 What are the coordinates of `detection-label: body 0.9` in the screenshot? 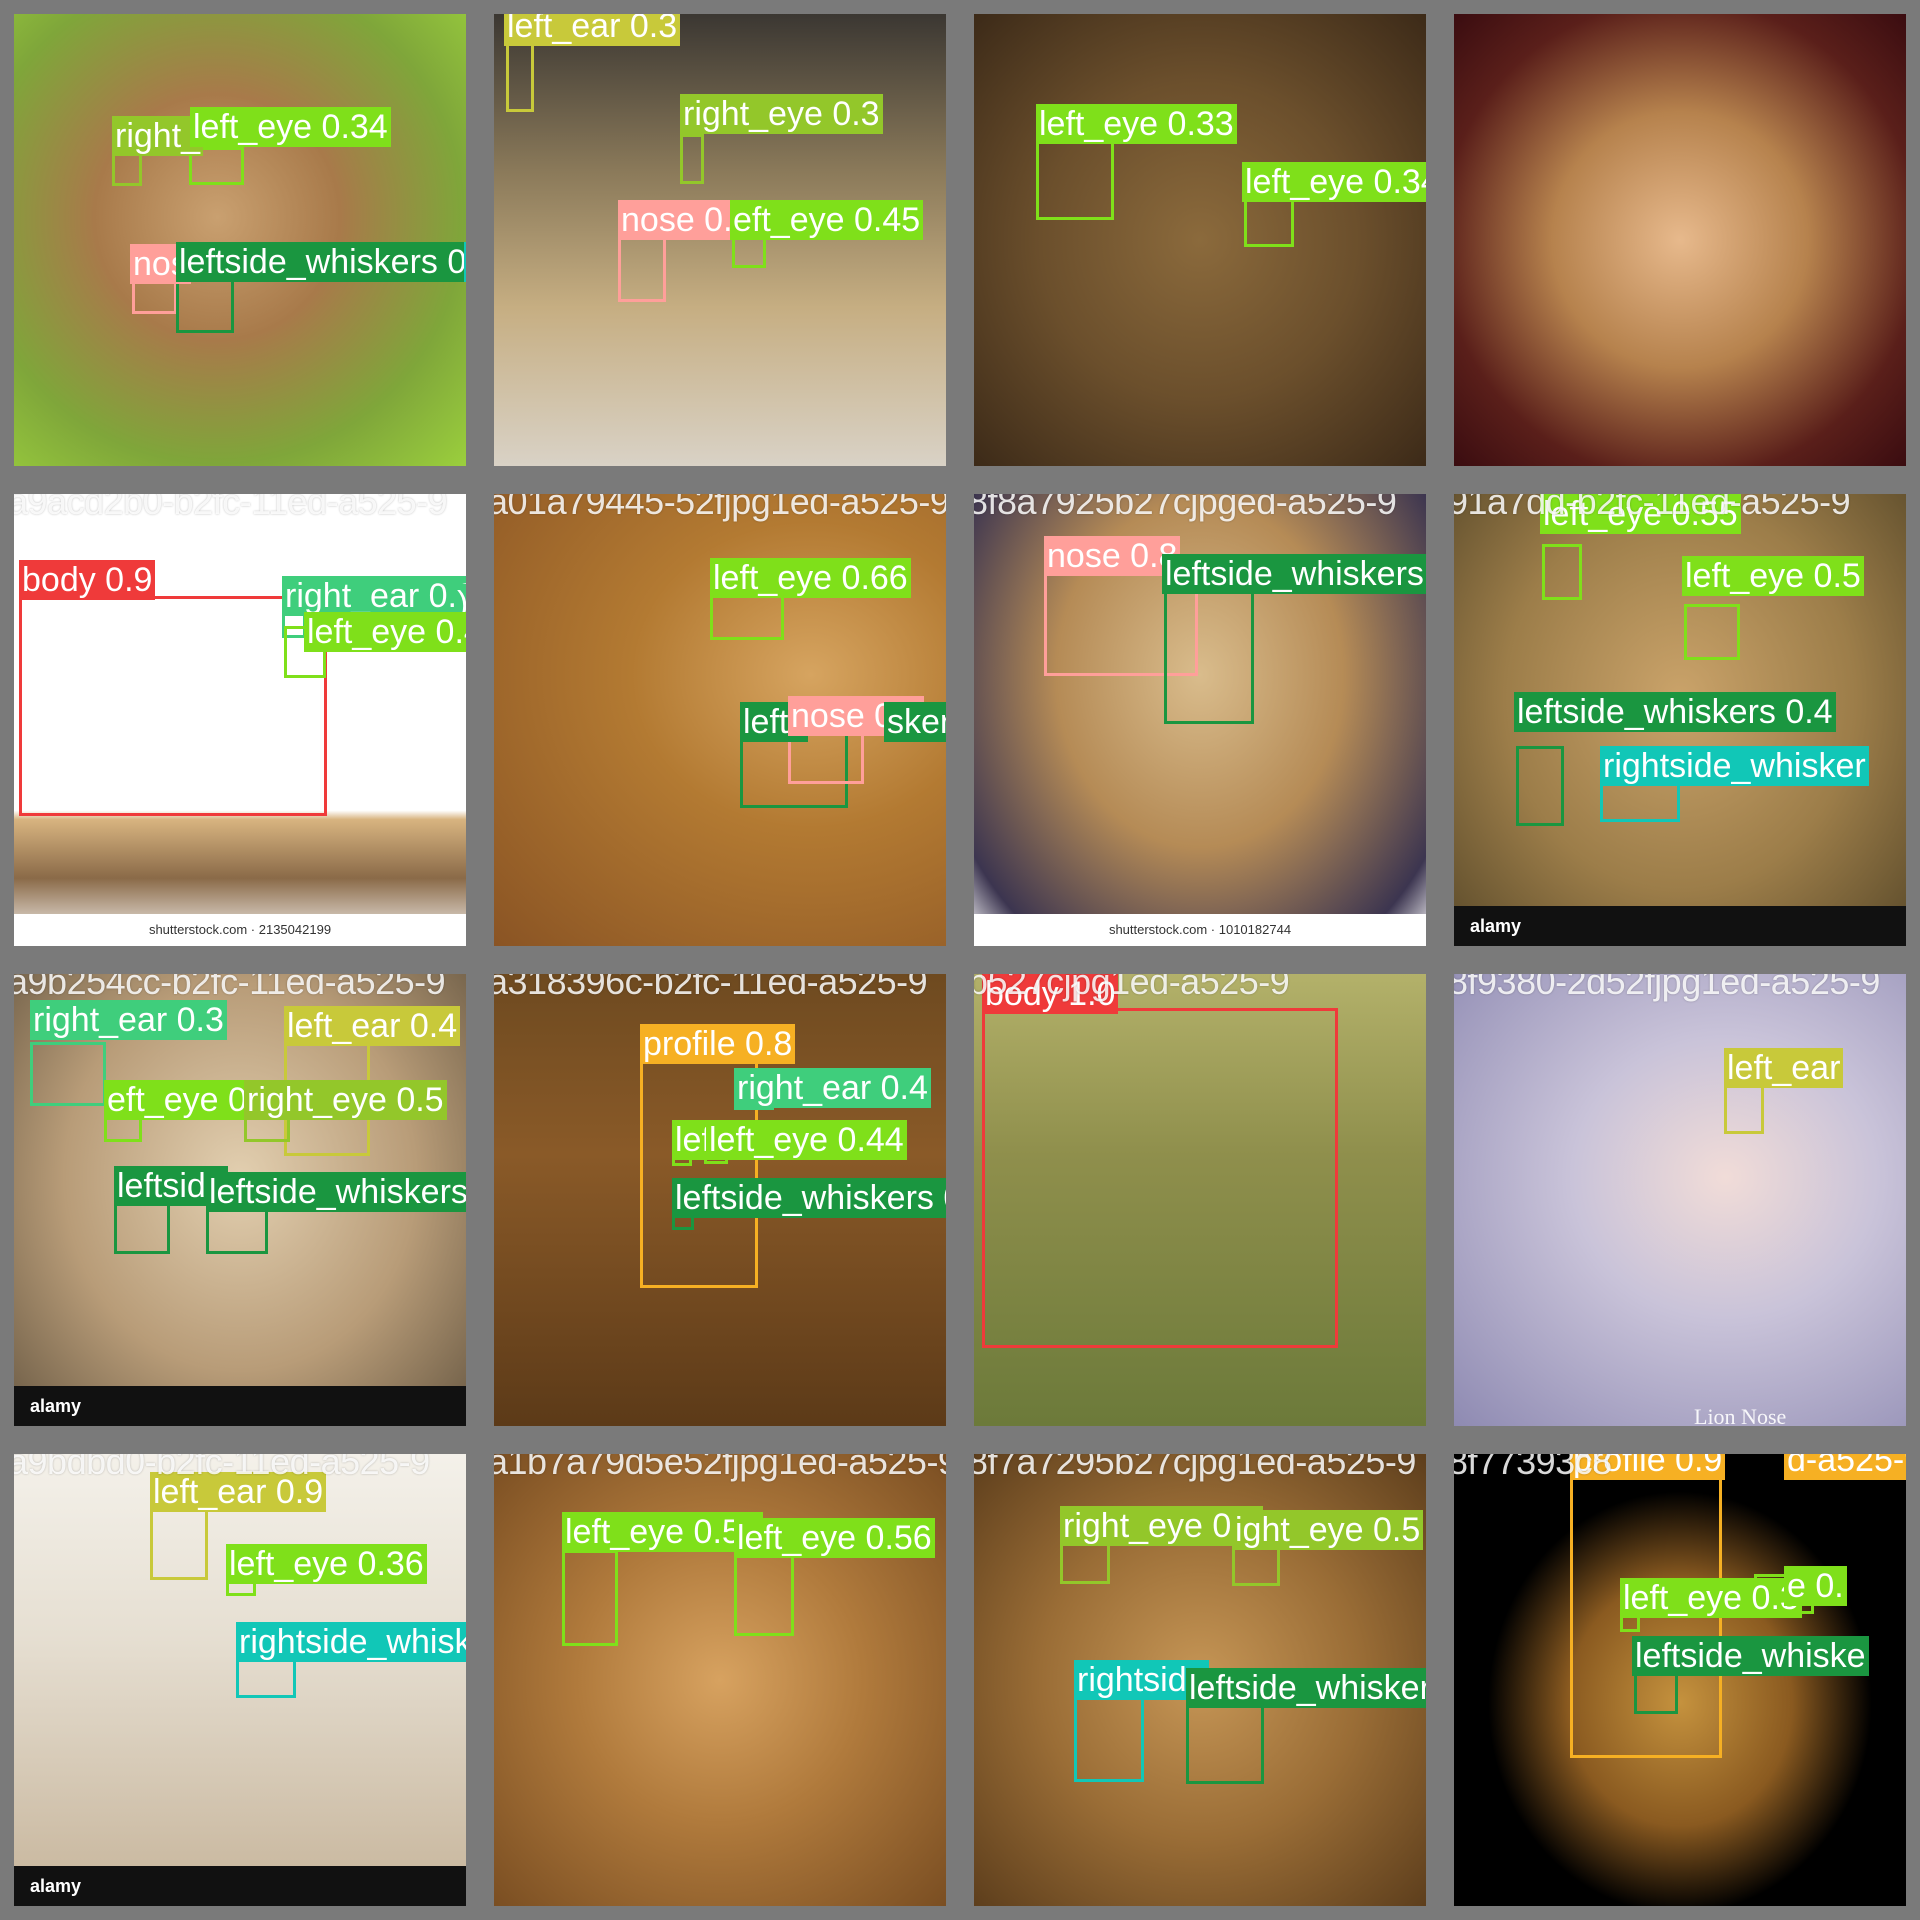 It's located at (87, 580).